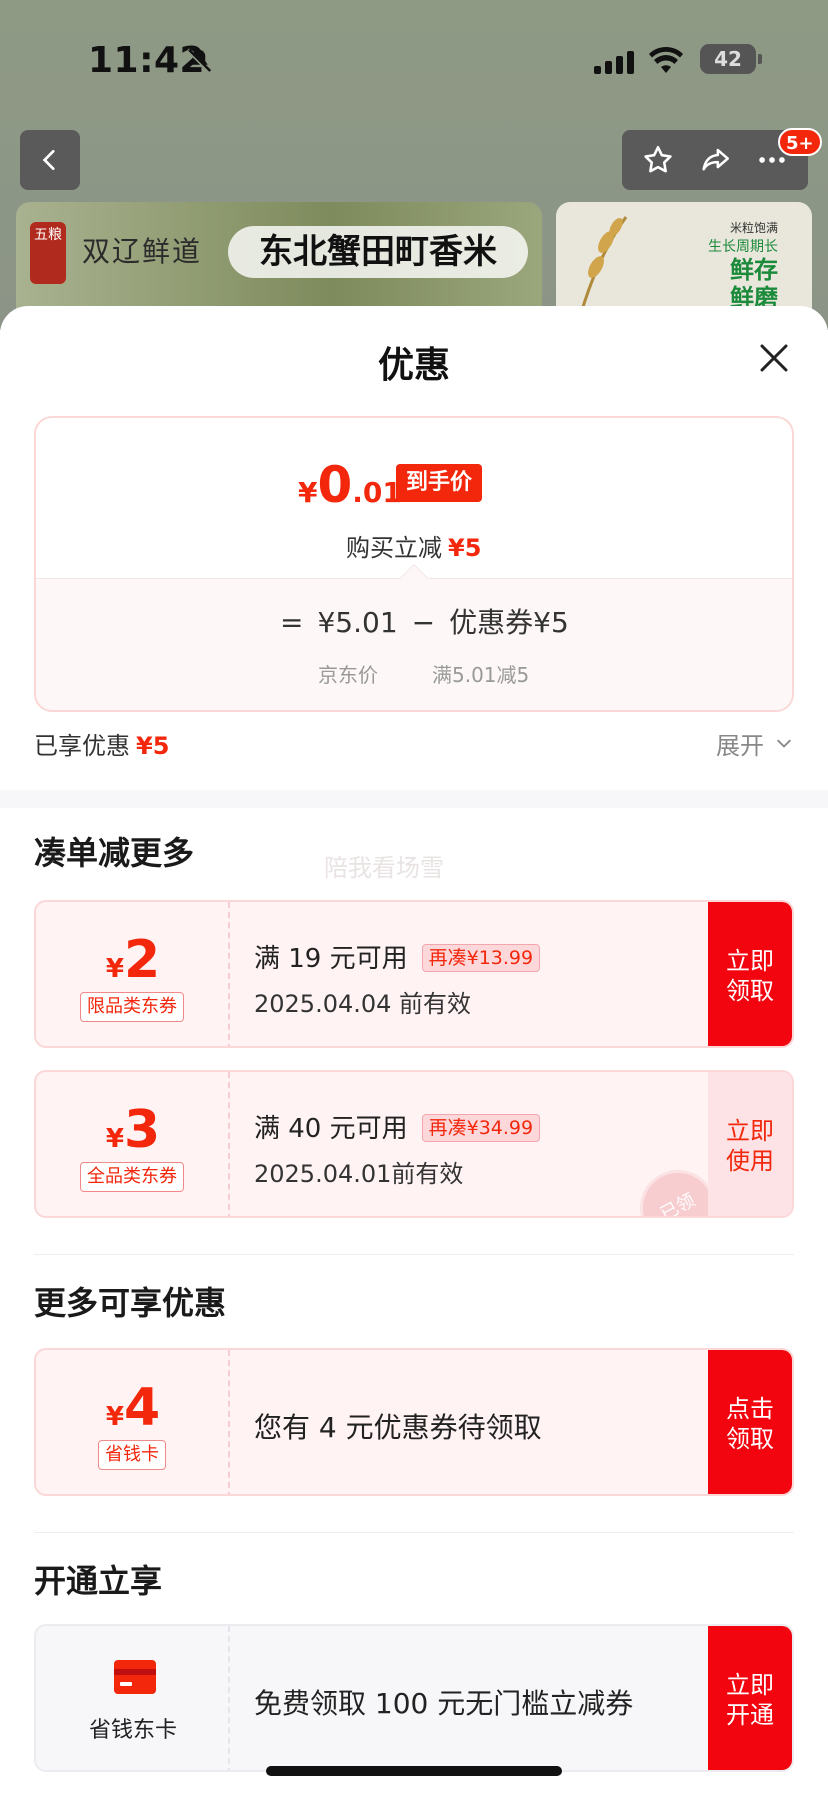 The width and height of the screenshot is (828, 1796). What do you see at coordinates (142, 251) in the screenshot?
I see `brand-name: 双辽鲜道` at bounding box center [142, 251].